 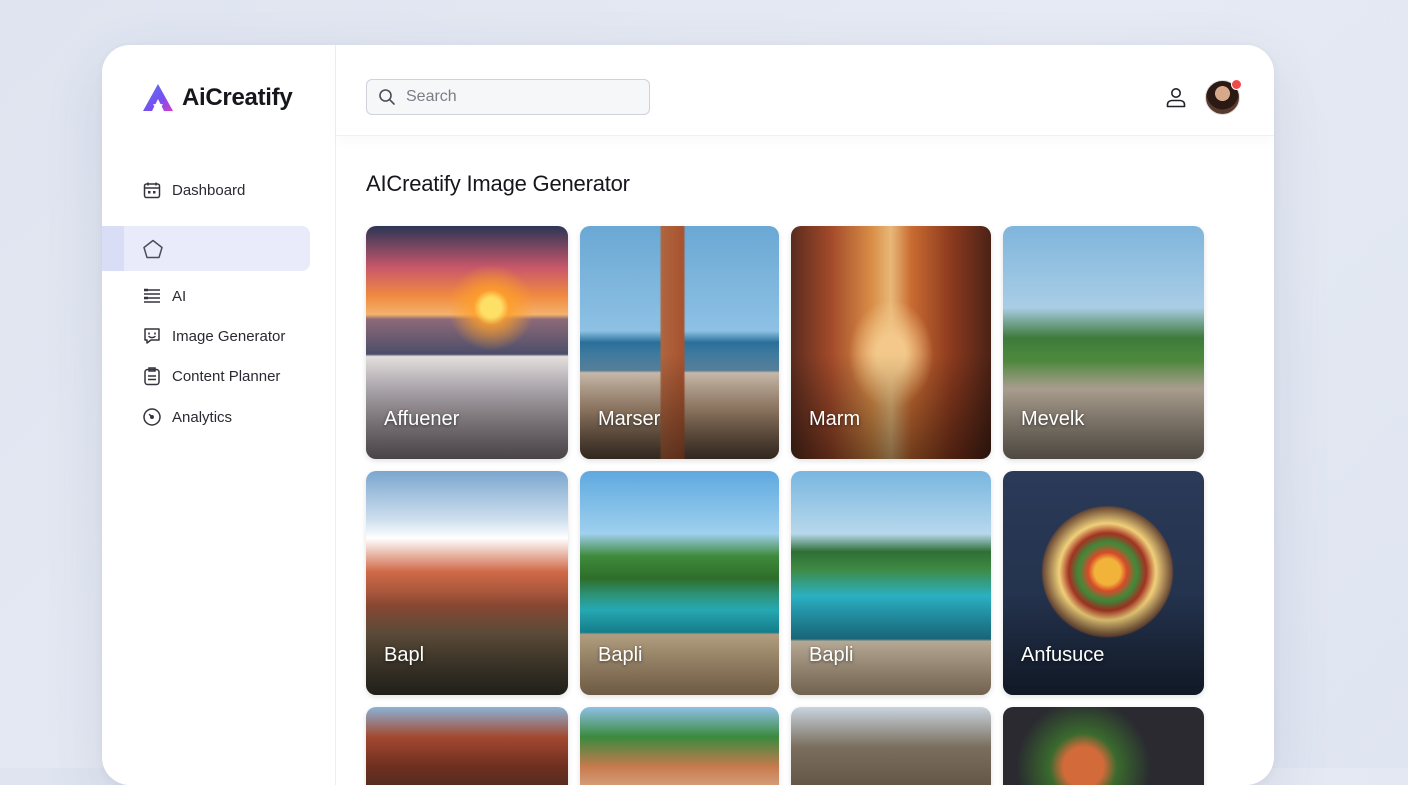 What do you see at coordinates (467, 342) in the screenshot?
I see `image-card: Affuener` at bounding box center [467, 342].